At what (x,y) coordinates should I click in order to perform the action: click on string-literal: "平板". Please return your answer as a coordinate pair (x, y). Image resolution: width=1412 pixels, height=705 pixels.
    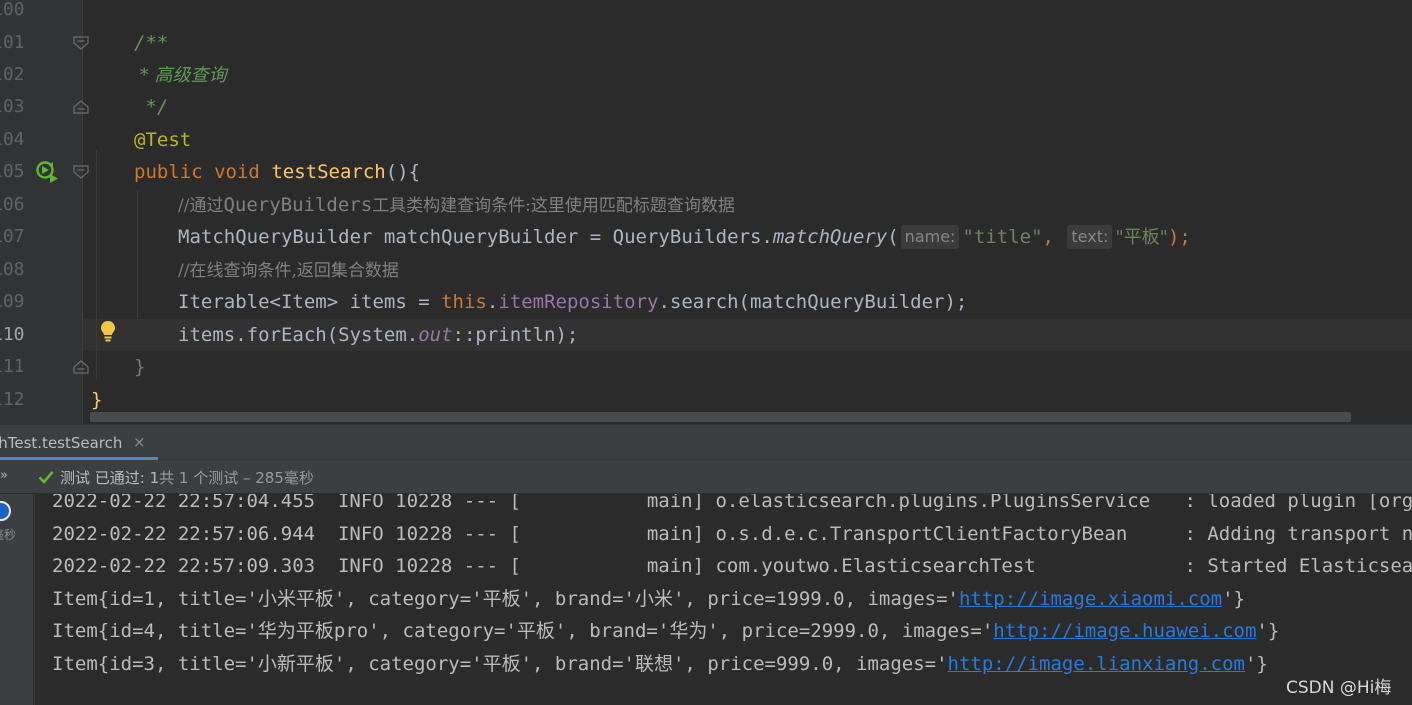
    Looking at the image, I should click on (1141, 237).